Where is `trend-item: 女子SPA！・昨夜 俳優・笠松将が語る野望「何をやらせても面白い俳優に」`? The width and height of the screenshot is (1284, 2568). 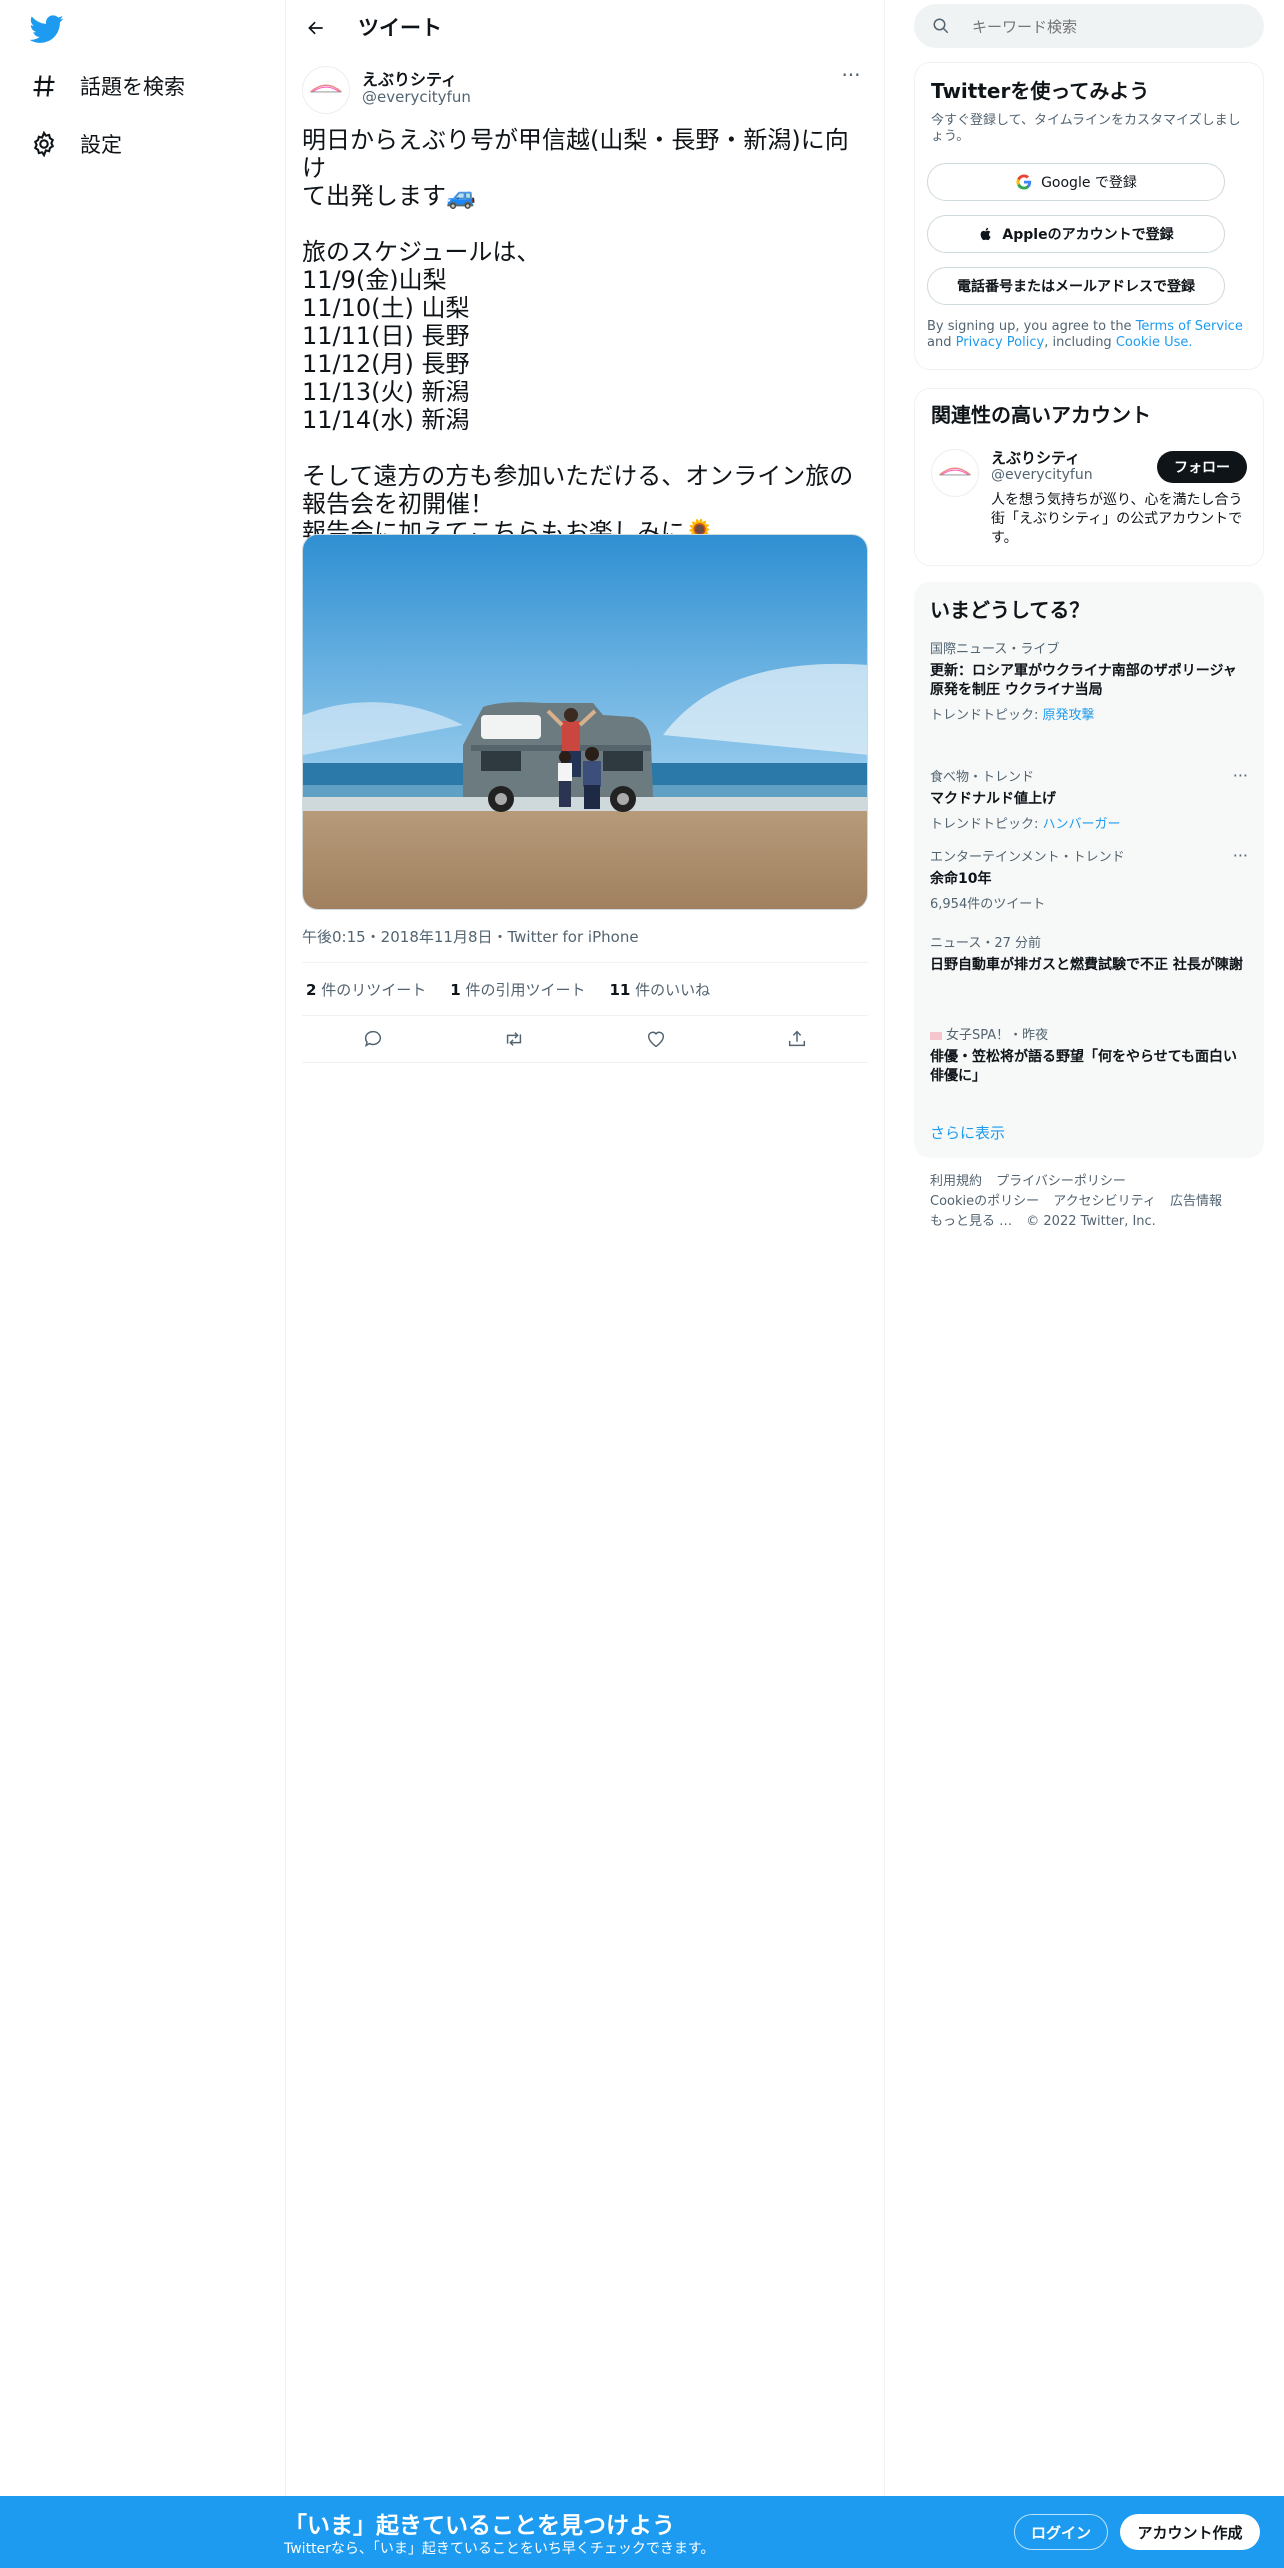
trend-item: 女子SPA！・昨夜 俳優・笠松将が語る野望「何をやらせても面白い俳優に」 is located at coordinates (1089, 1057).